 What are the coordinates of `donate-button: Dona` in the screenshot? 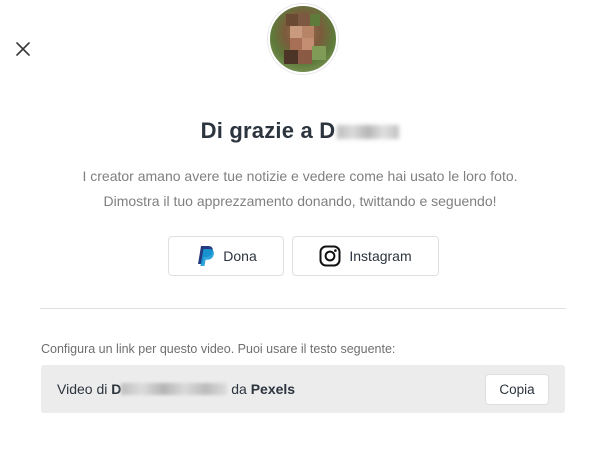 It's located at (226, 256).